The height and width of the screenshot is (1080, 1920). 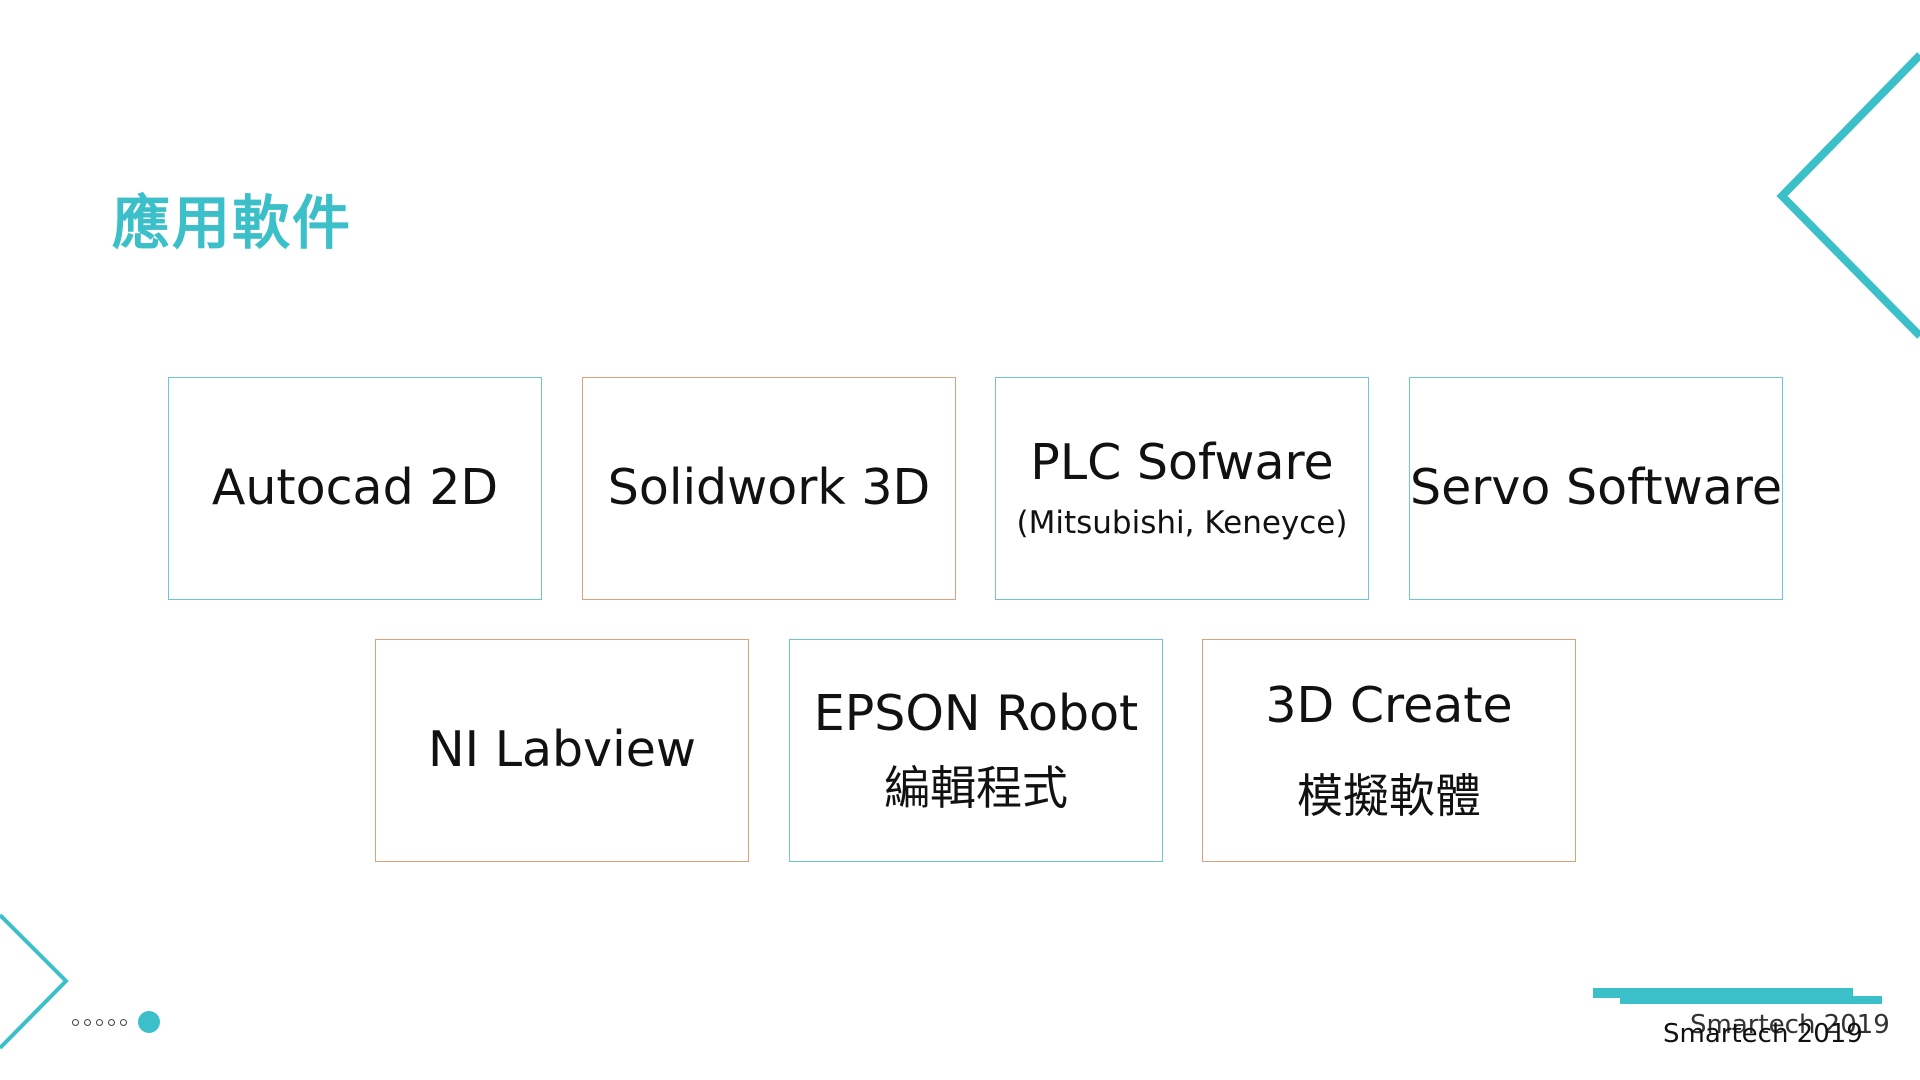 I want to click on page-title: 應用軟件, so click(x=232, y=223).